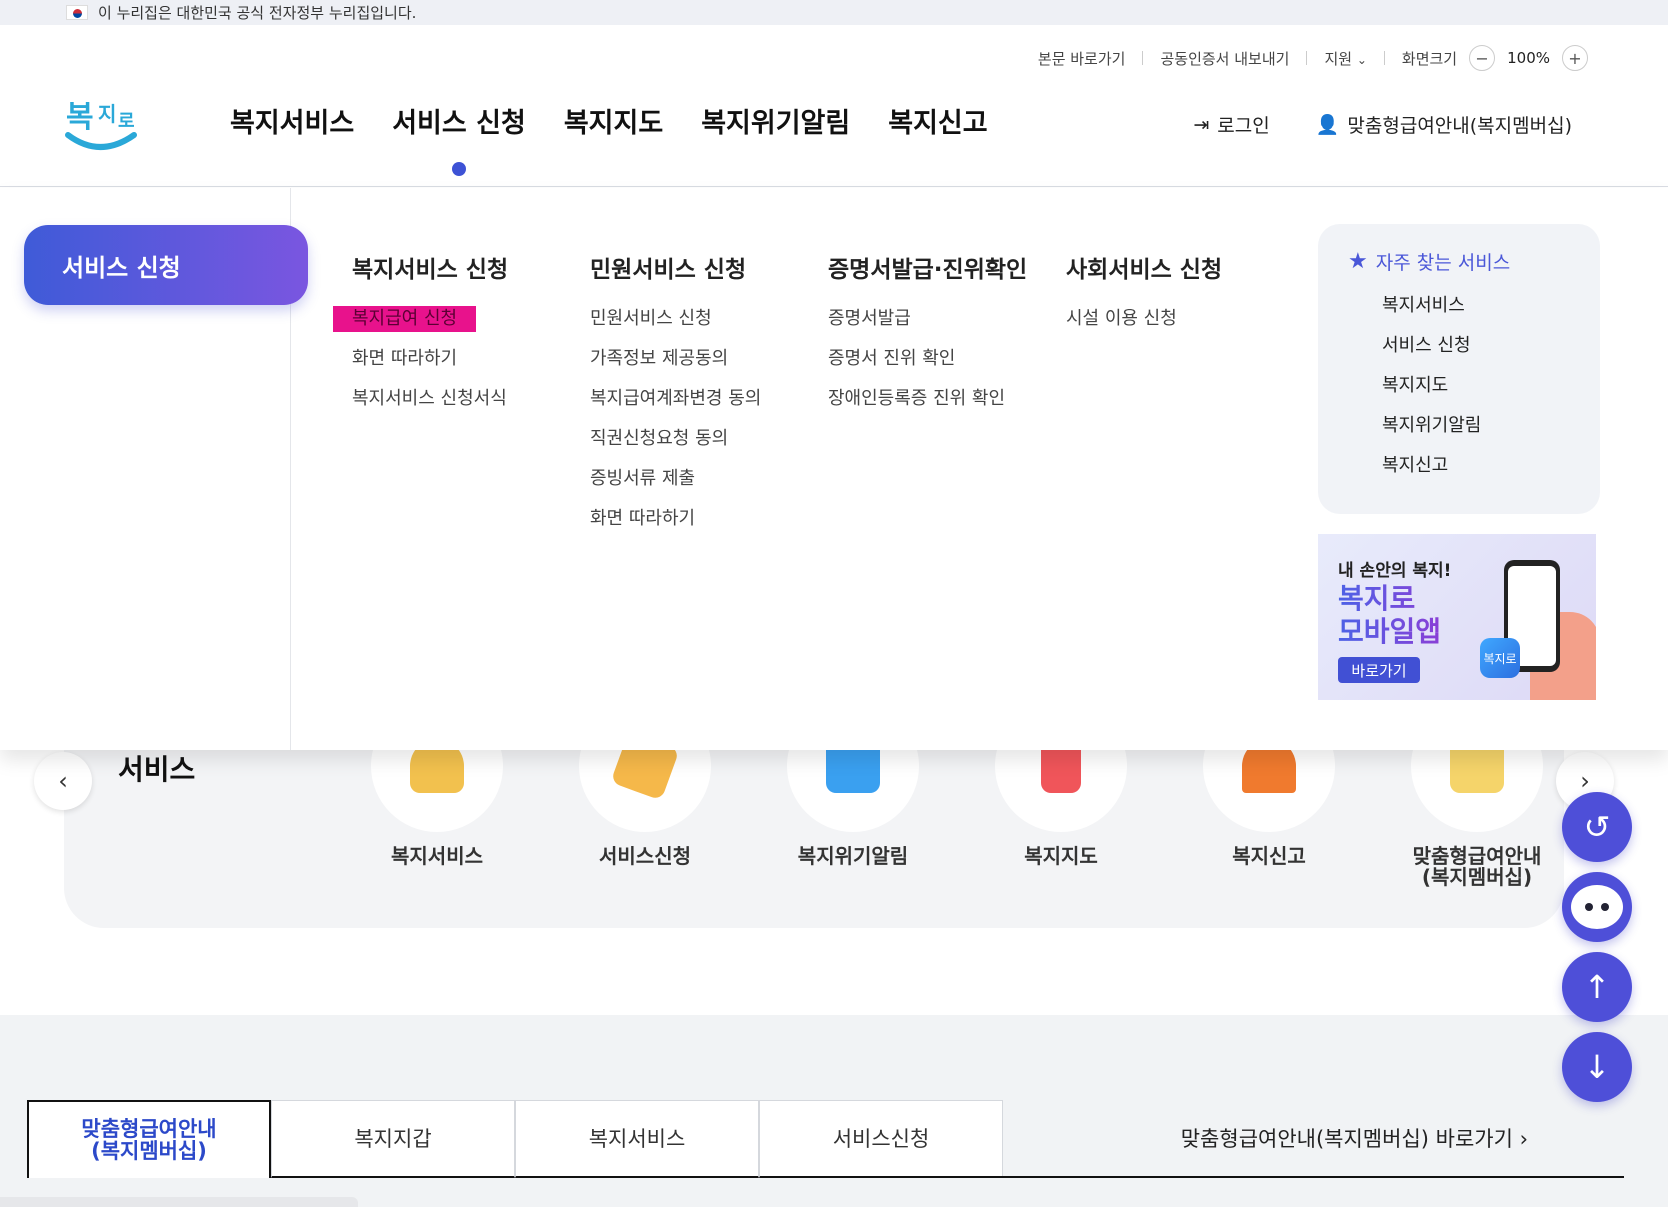 This screenshot has width=1668, height=1207. What do you see at coordinates (1474, 391) in the screenshot?
I see `favorite-link: 복지지도` at bounding box center [1474, 391].